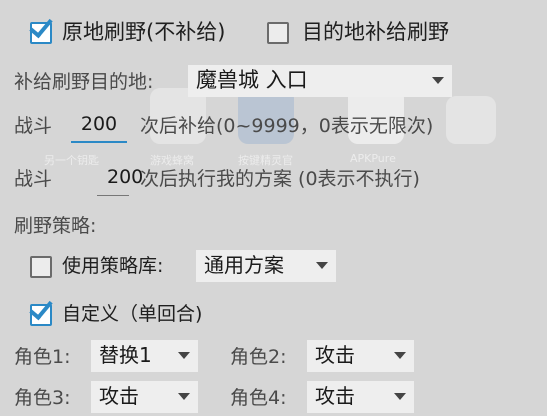 The height and width of the screenshot is (416, 547). Describe the element at coordinates (375, 32) in the screenshot. I see `dest-resupply-label: 目的地补给刷野` at that location.